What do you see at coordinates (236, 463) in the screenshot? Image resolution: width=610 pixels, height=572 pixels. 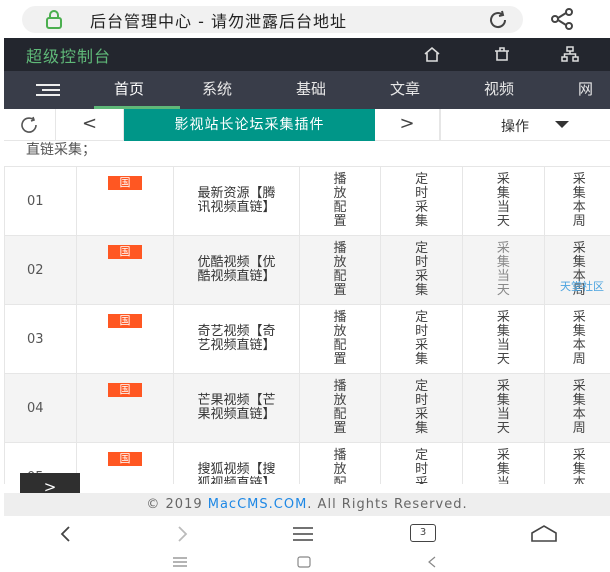 I see `source-name: 搜狐视频【搜狐视频直链】` at bounding box center [236, 463].